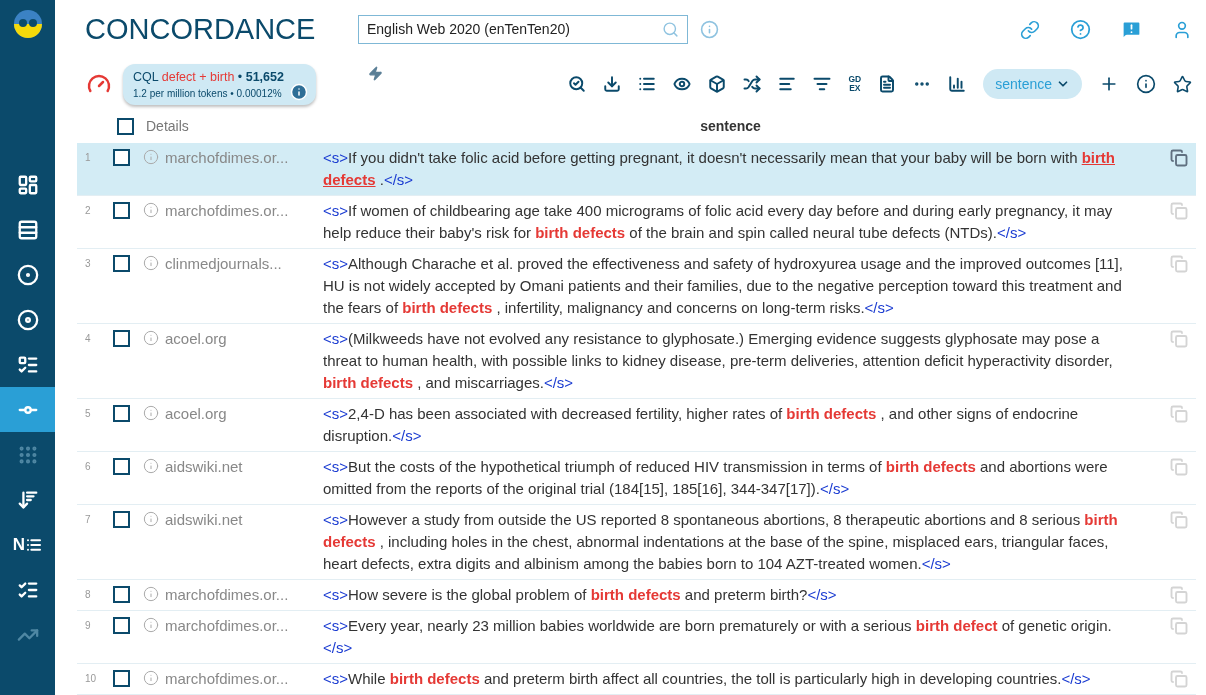 The width and height of the screenshot is (1206, 695). Describe the element at coordinates (168, 126) in the screenshot. I see `column-header: Details` at that location.